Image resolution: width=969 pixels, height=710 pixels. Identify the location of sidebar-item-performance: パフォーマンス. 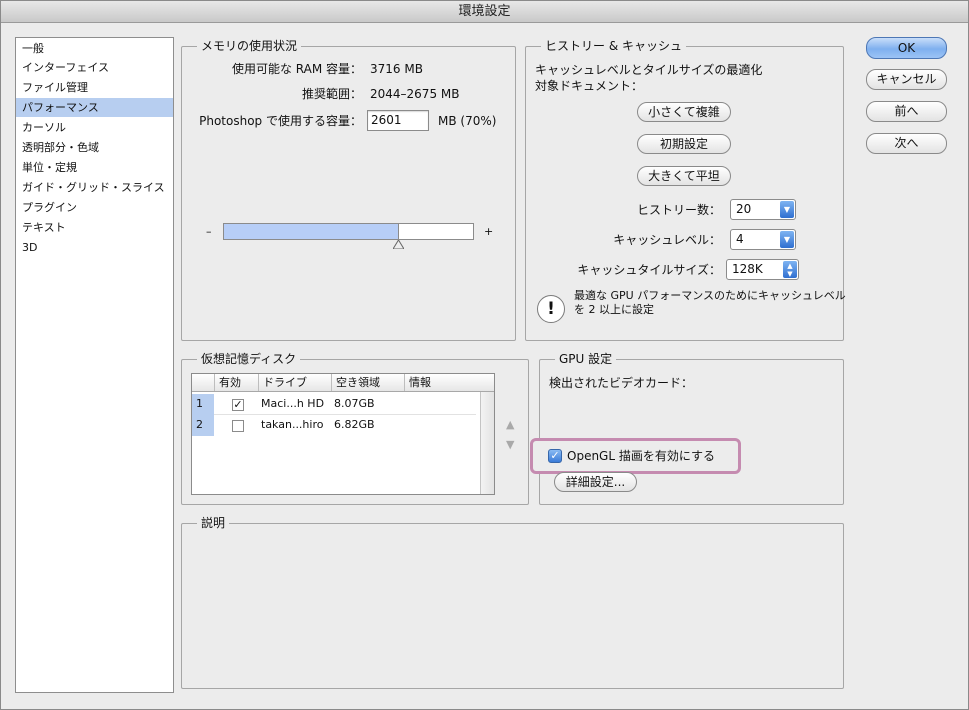
(94, 107).